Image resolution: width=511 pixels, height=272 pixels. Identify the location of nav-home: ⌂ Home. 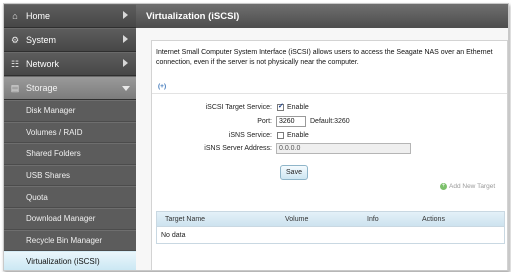
(70, 16).